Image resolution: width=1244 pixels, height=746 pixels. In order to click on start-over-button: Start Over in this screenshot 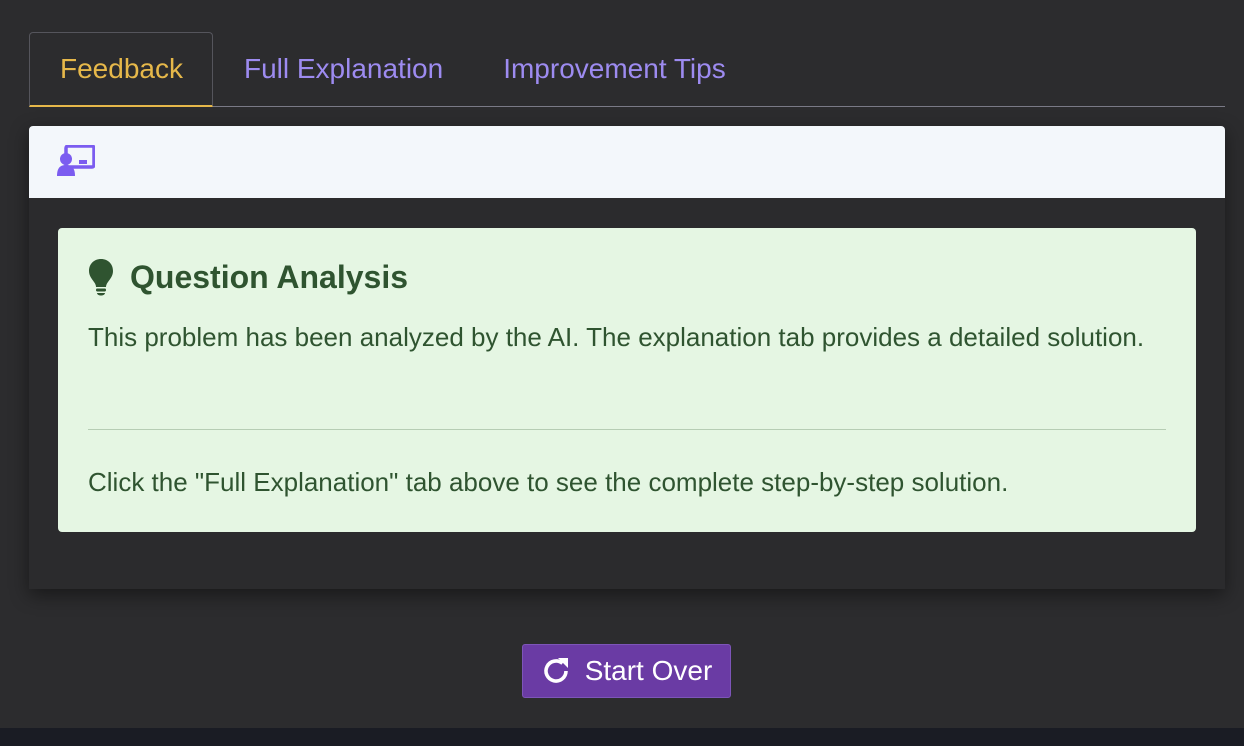, I will do `click(626, 671)`.